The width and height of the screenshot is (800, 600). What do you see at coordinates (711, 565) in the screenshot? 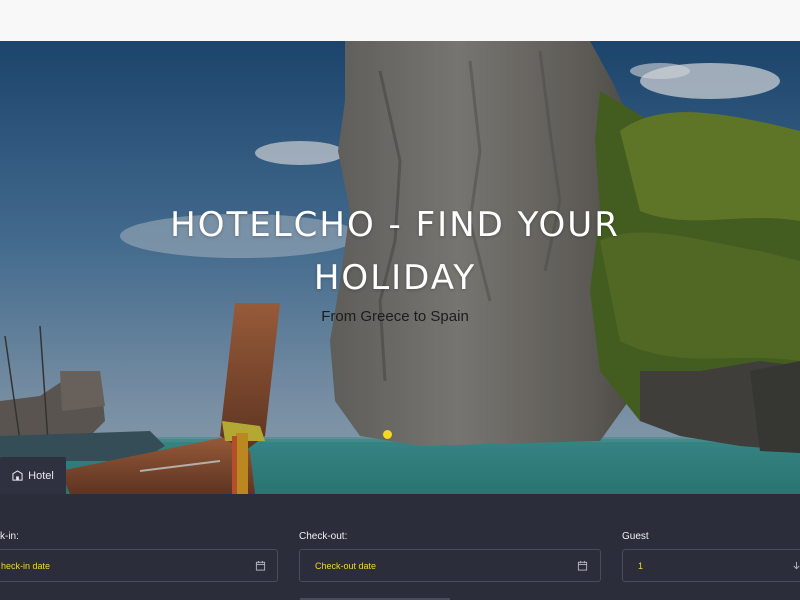
I see `guest-select: 1` at bounding box center [711, 565].